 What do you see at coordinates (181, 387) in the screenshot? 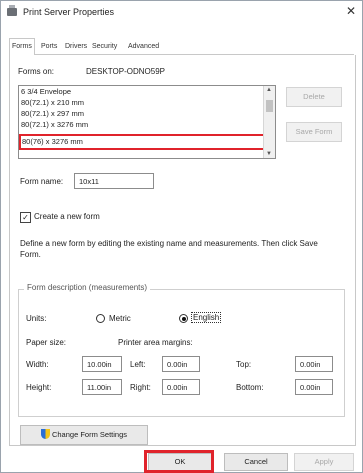
I see `right-margin-field: 0.00in` at bounding box center [181, 387].